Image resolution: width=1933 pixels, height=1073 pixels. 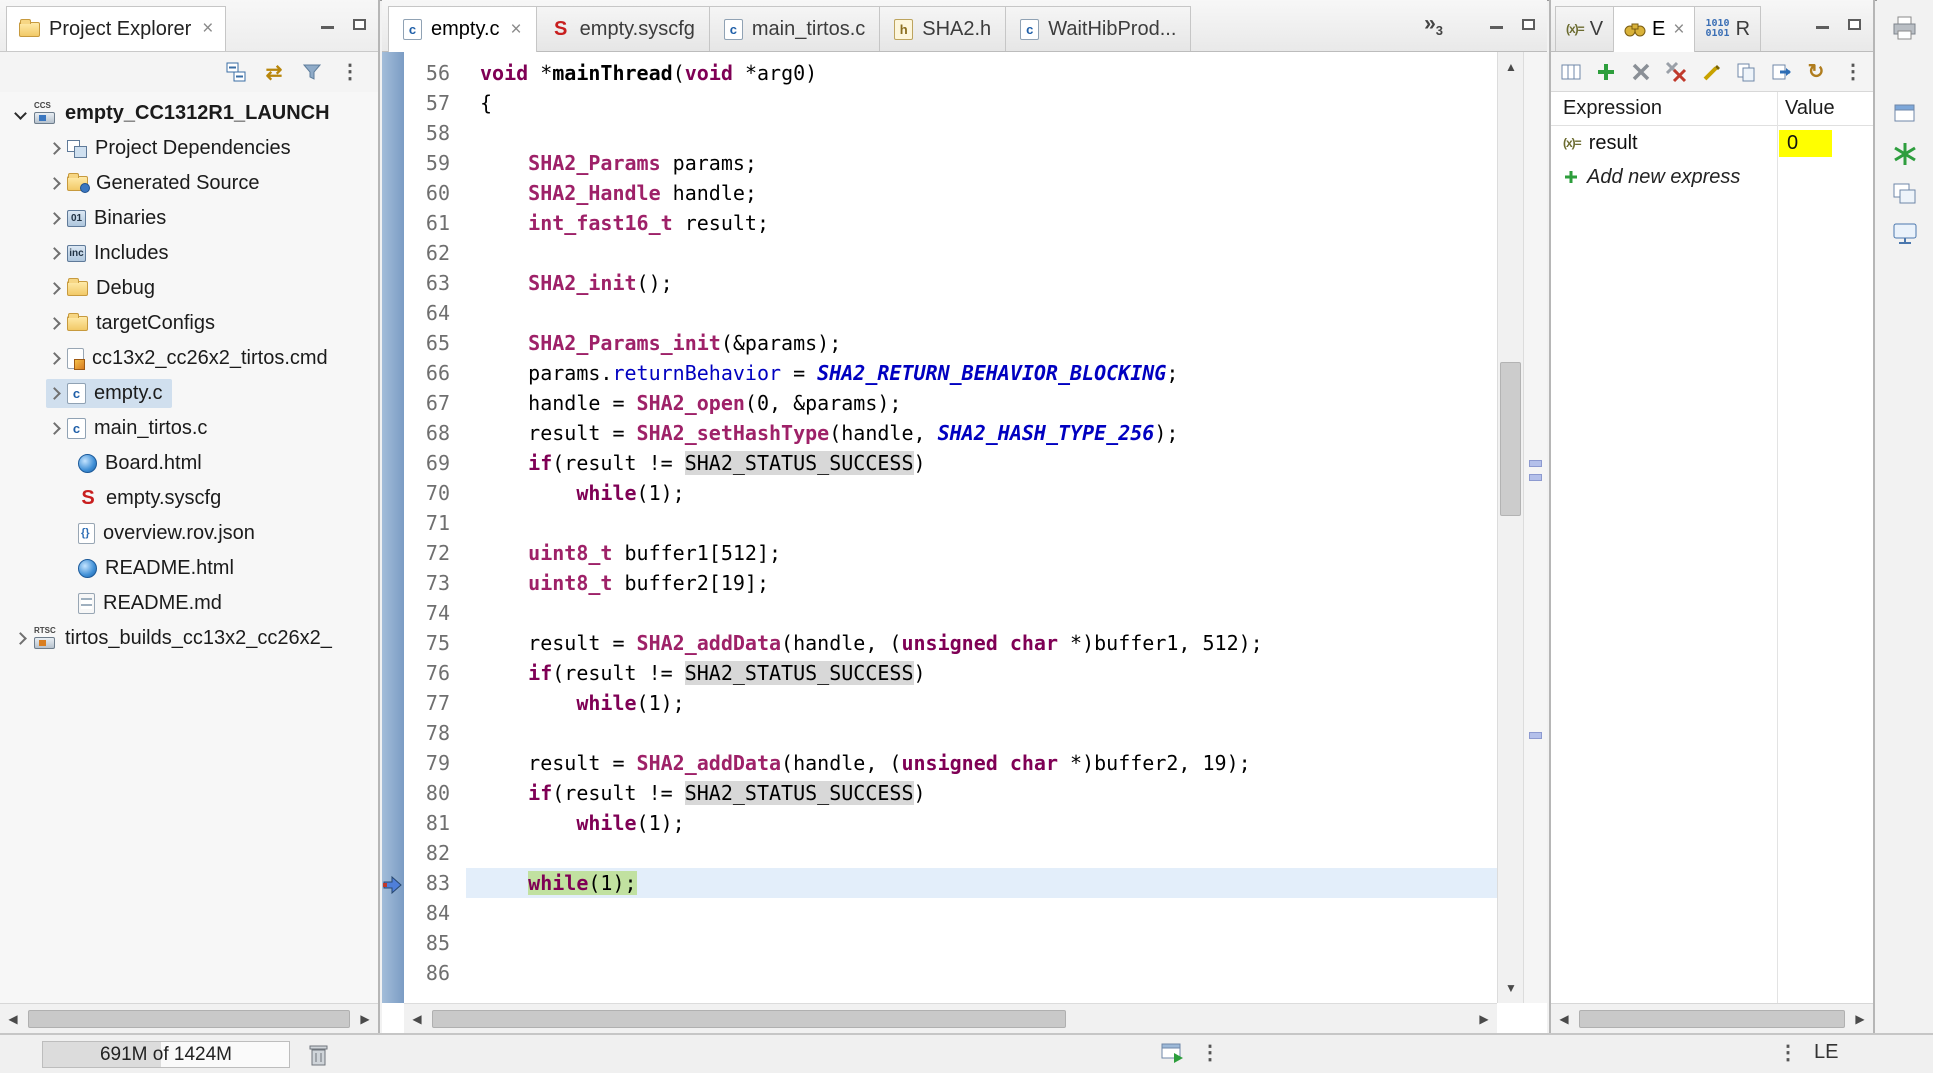 What do you see at coordinates (1806, 143) in the screenshot?
I see `expression-value: 0` at bounding box center [1806, 143].